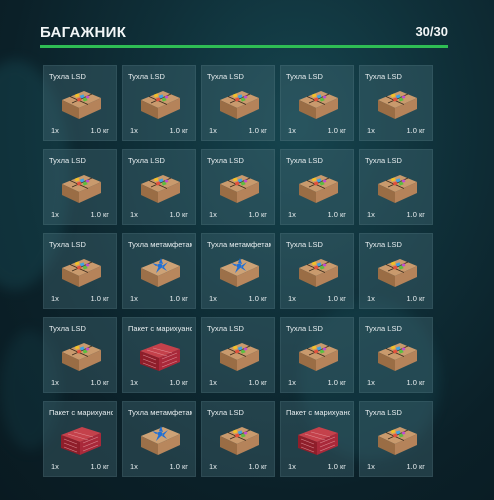 The height and width of the screenshot is (500, 494). What do you see at coordinates (431, 31) in the screenshot?
I see `inventory-capacity: 30/30` at bounding box center [431, 31].